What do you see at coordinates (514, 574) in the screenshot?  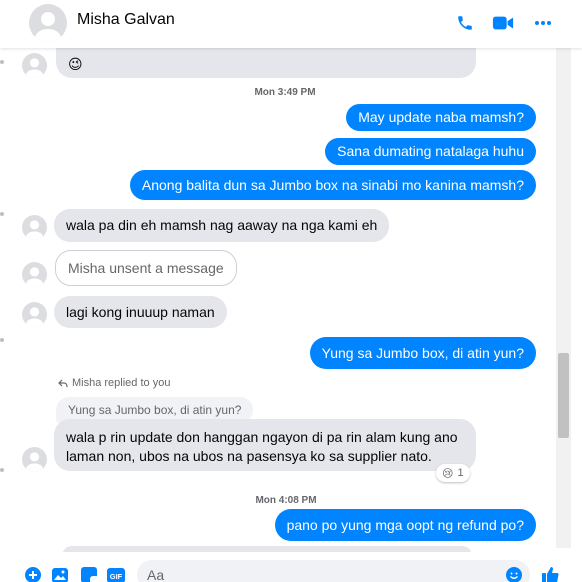 I see `emoji-icon` at bounding box center [514, 574].